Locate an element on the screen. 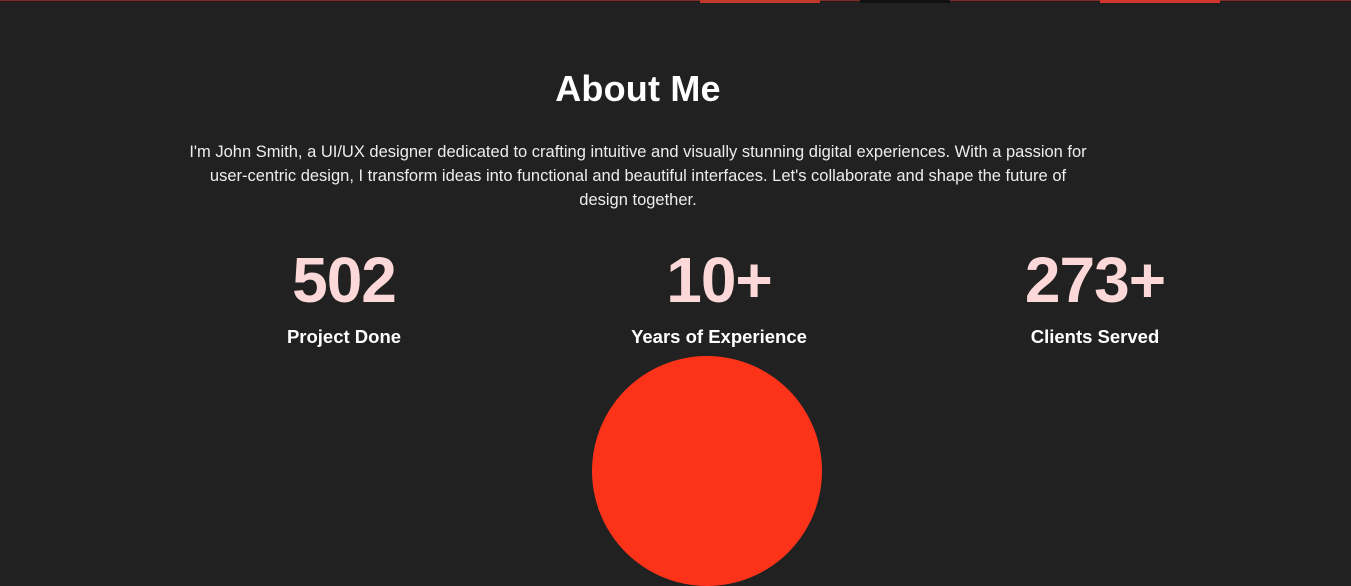 Image resolution: width=1351 pixels, height=586 pixels. decorative-circle is located at coordinates (707, 471).